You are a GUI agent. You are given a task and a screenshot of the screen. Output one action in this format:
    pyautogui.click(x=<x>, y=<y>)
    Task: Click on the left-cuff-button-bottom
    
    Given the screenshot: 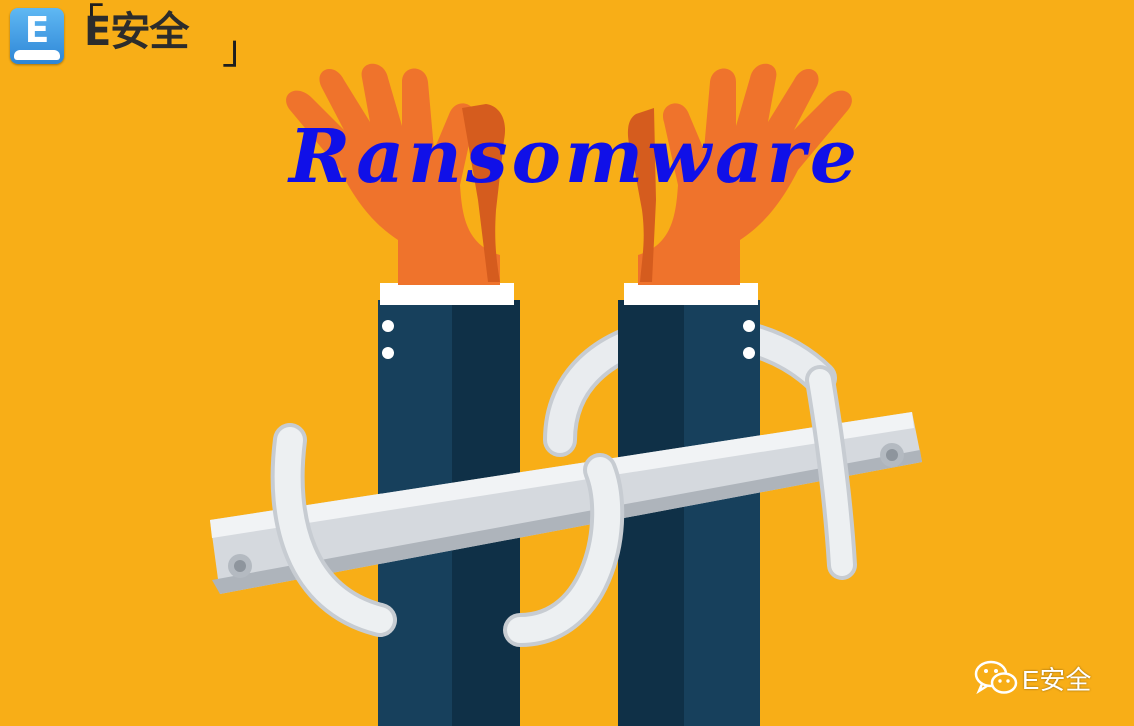 What is the action you would take?
    pyautogui.click(x=388, y=353)
    